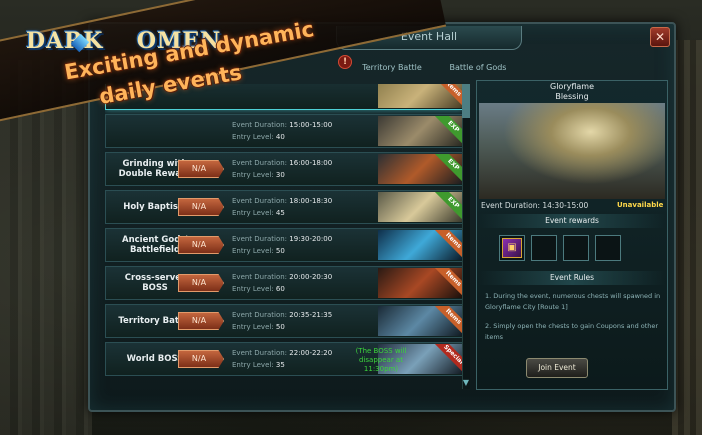  What do you see at coordinates (572, 278) in the screenshot?
I see `rules-header: Event Rules` at bounding box center [572, 278].